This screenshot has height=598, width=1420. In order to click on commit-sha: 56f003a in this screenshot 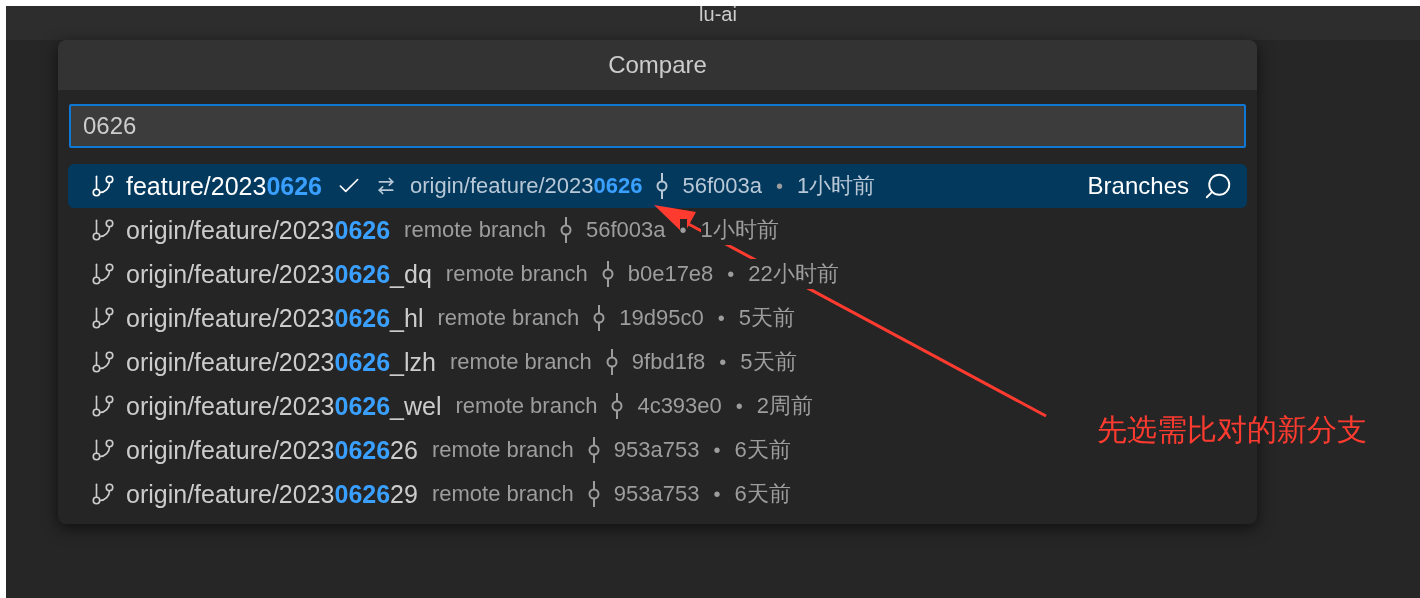, I will do `click(722, 186)`.